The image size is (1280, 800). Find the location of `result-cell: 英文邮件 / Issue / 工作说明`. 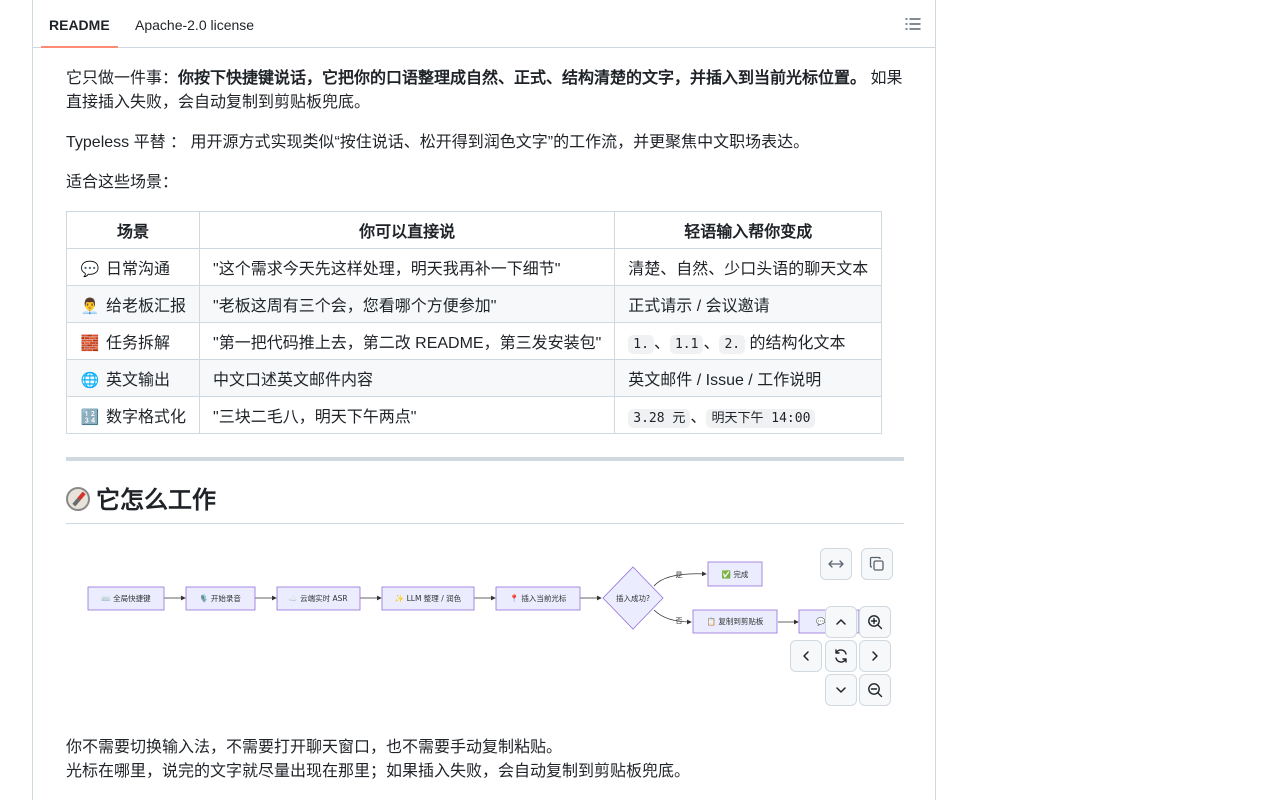

result-cell: 英文邮件 / Issue / 工作说明 is located at coordinates (748, 378).